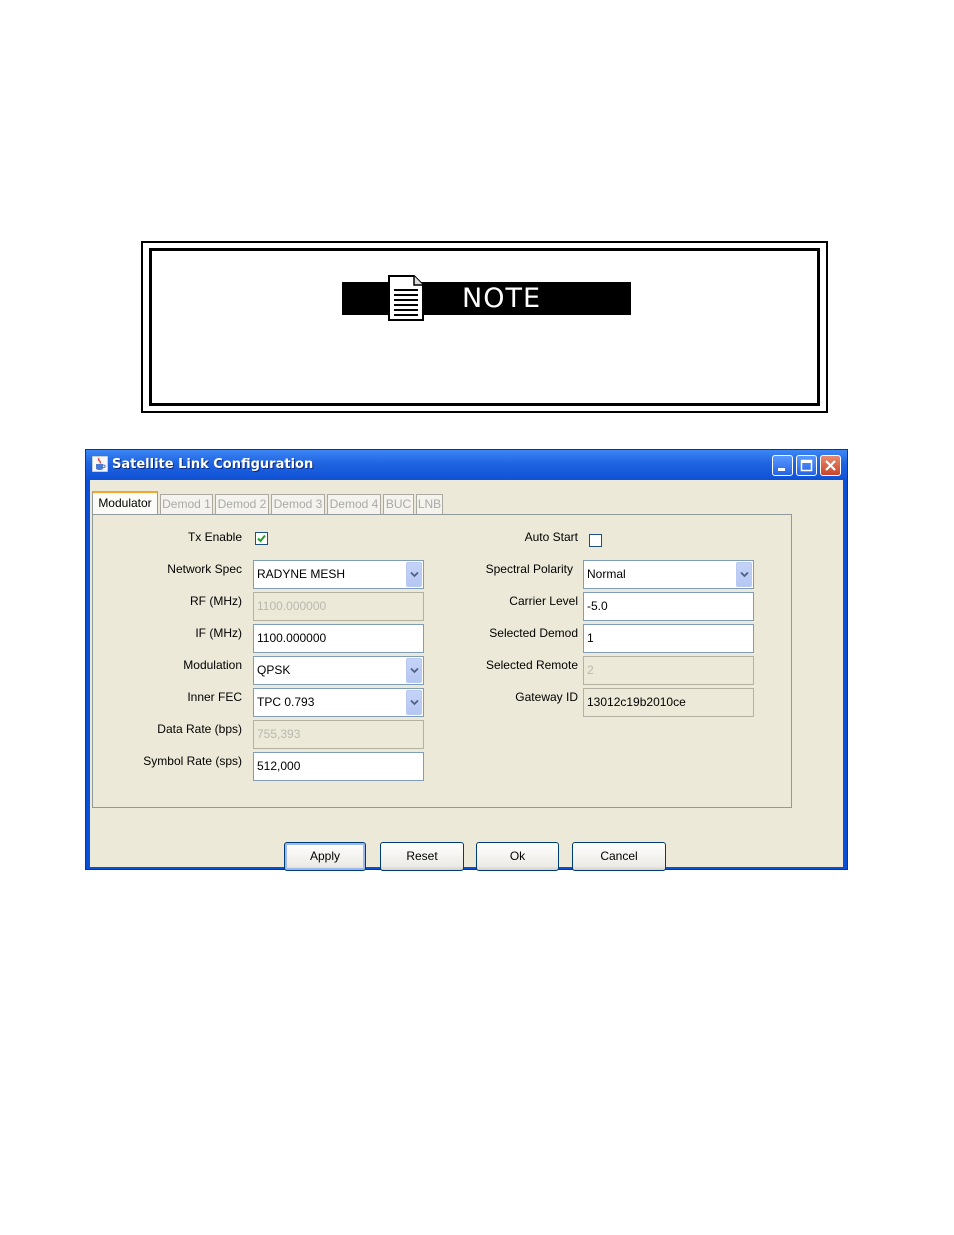 The width and height of the screenshot is (954, 1235). What do you see at coordinates (338, 638) in the screenshot?
I see `if-field: 1100.000000` at bounding box center [338, 638].